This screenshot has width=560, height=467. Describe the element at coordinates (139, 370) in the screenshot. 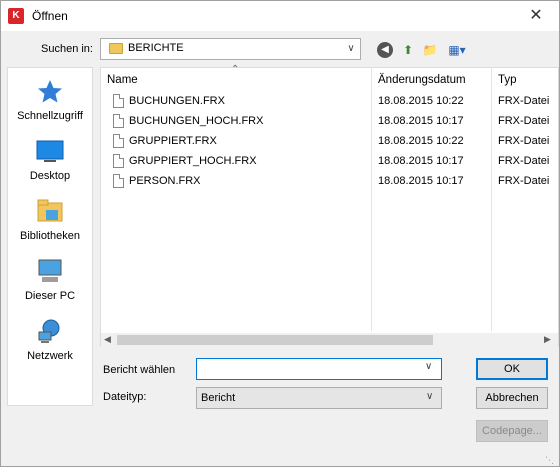

I see `filename-label: Bericht wählen` at that location.